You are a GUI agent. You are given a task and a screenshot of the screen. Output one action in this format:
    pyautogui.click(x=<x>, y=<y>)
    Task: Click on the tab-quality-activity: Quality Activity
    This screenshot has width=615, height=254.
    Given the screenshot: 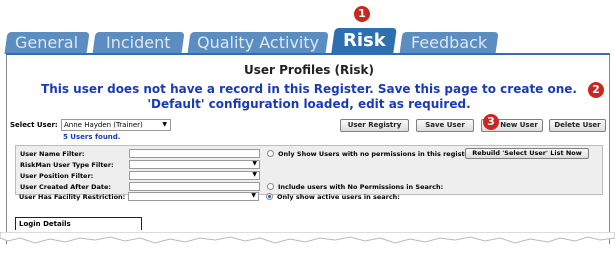 What is the action you would take?
    pyautogui.click(x=258, y=43)
    